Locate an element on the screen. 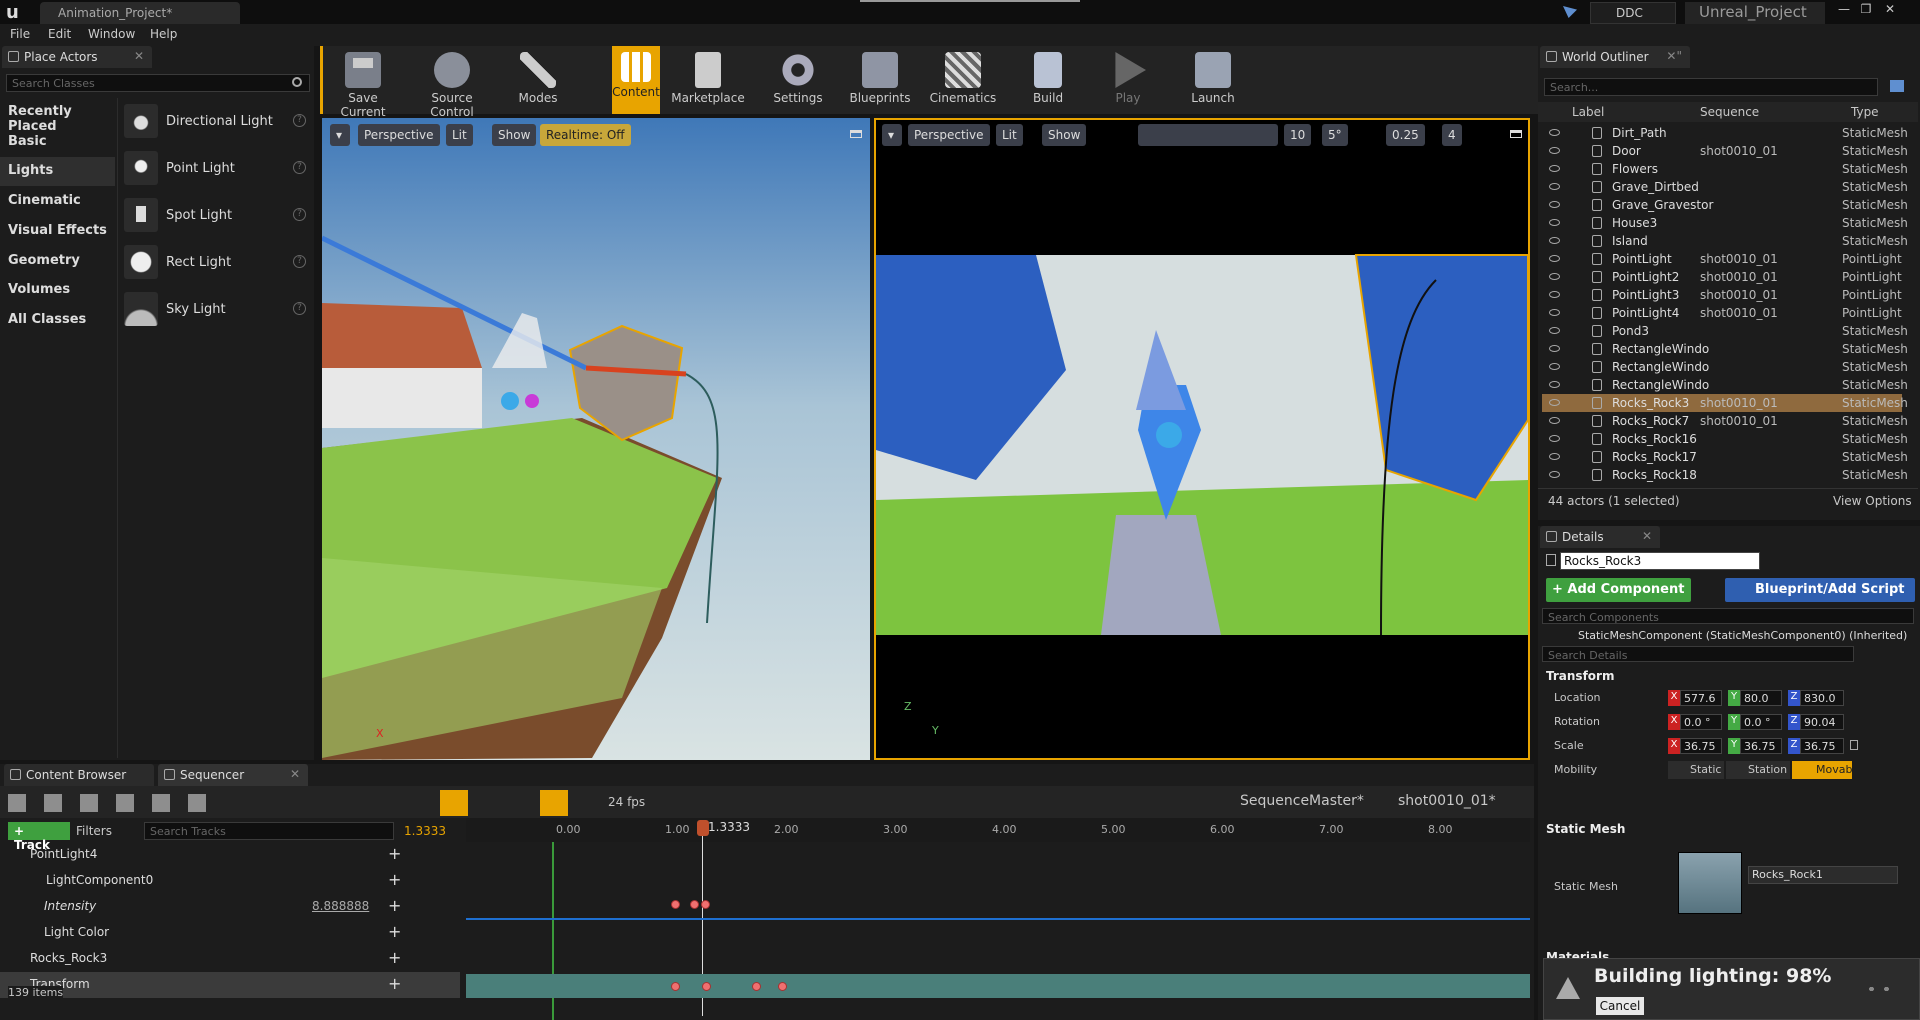 Image resolution: width=1920 pixels, height=1020 pixels. track-row: LightComponent0 + is located at coordinates (230, 881).